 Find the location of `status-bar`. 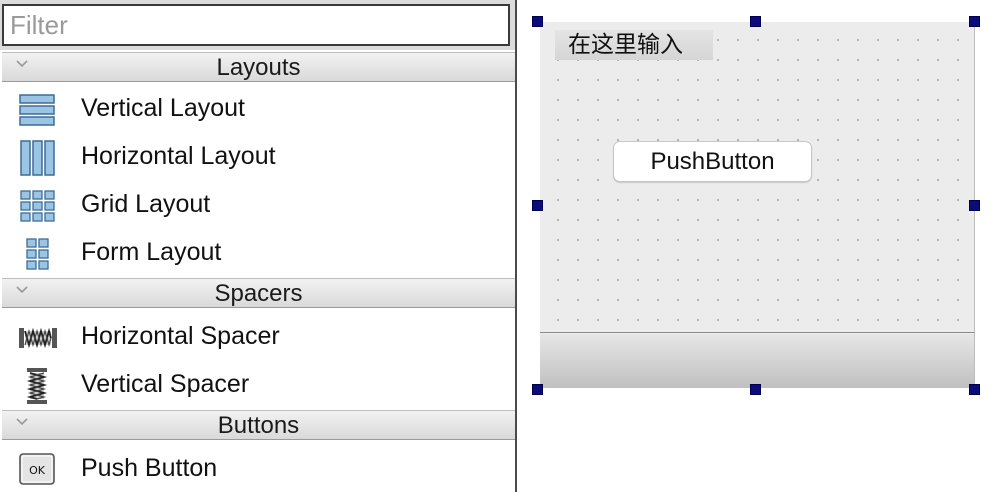

status-bar is located at coordinates (757, 361).